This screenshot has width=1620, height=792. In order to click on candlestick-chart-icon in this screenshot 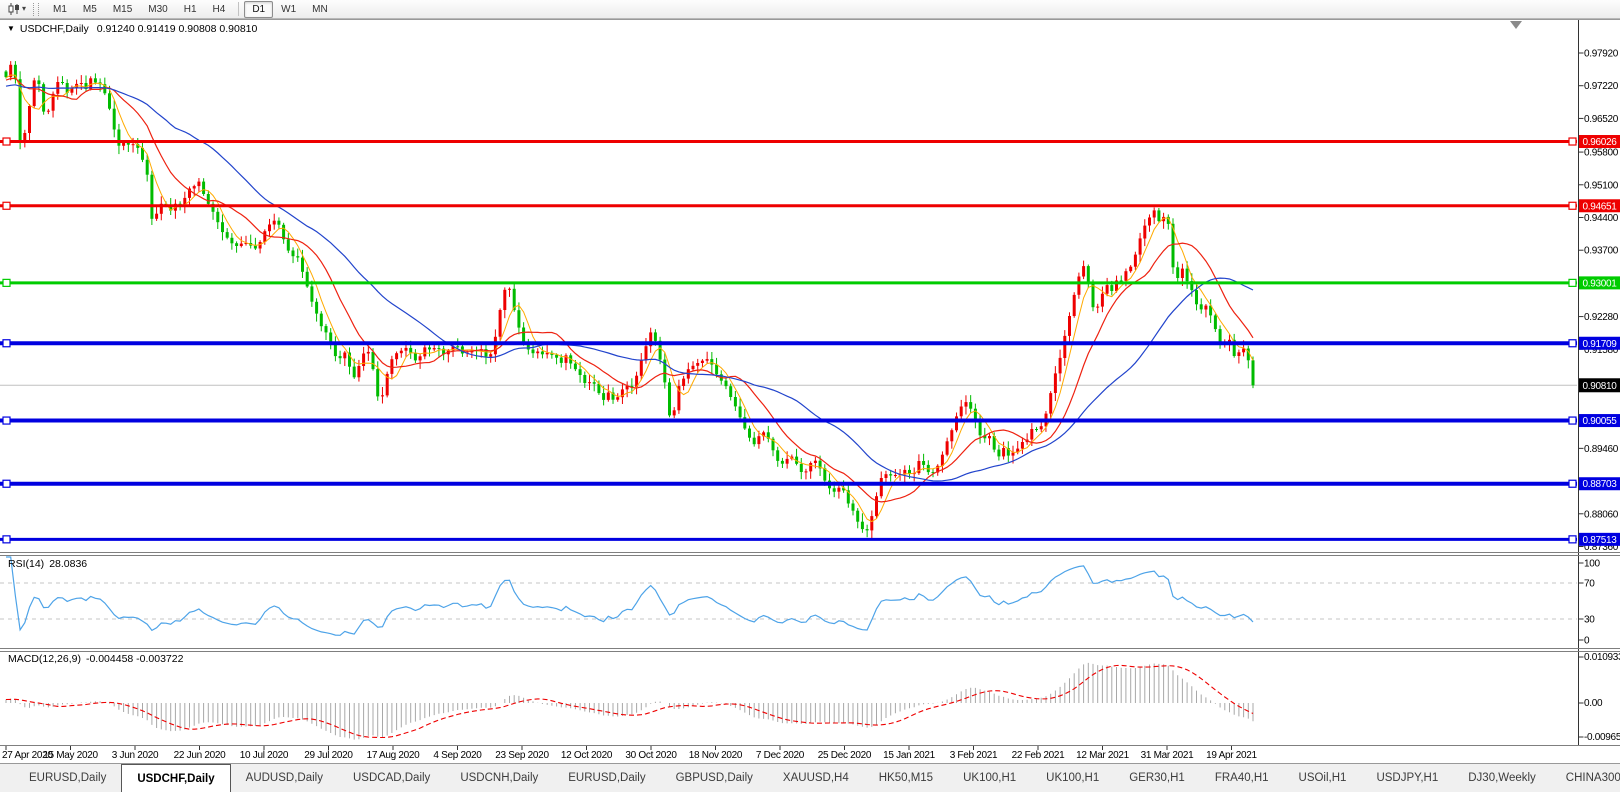, I will do `click(13, 9)`.